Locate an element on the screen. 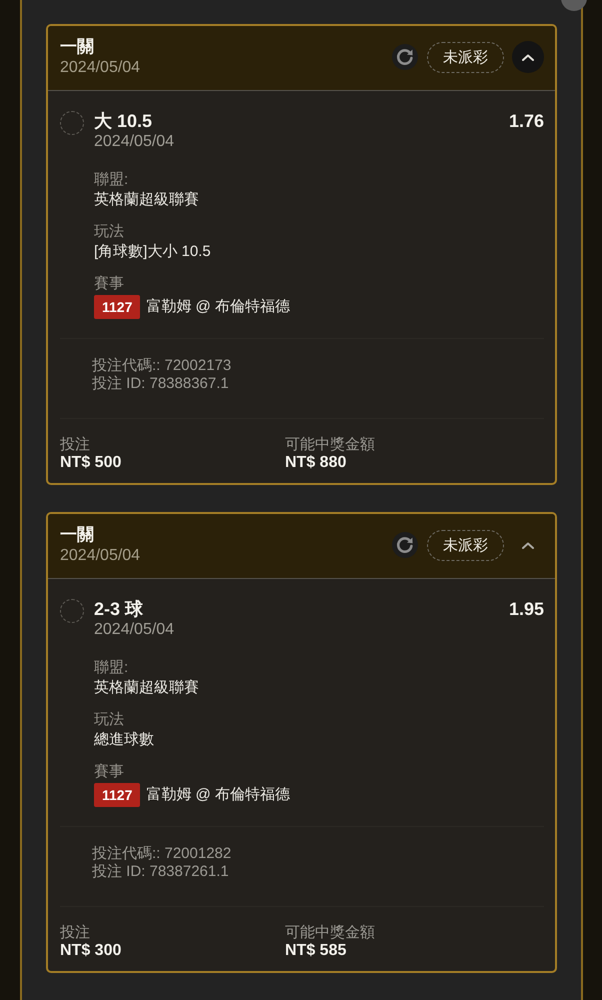  detail-value: [角球數]大小 10.5 is located at coordinates (152, 252).